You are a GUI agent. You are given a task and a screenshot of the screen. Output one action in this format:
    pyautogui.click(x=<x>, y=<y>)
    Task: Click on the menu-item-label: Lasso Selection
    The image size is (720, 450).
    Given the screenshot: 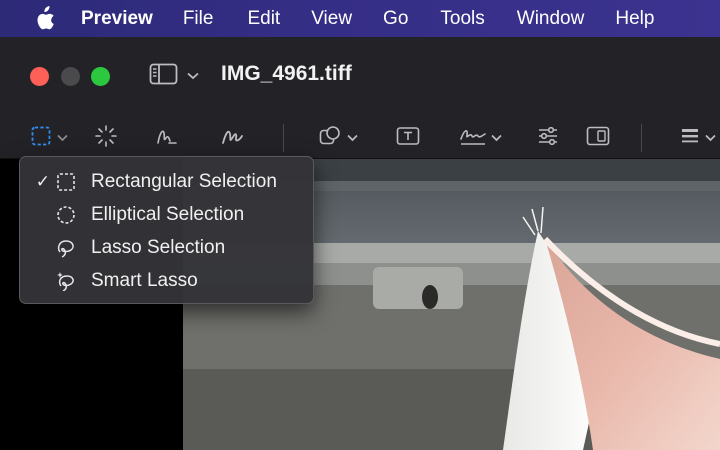 What is the action you would take?
    pyautogui.click(x=158, y=247)
    